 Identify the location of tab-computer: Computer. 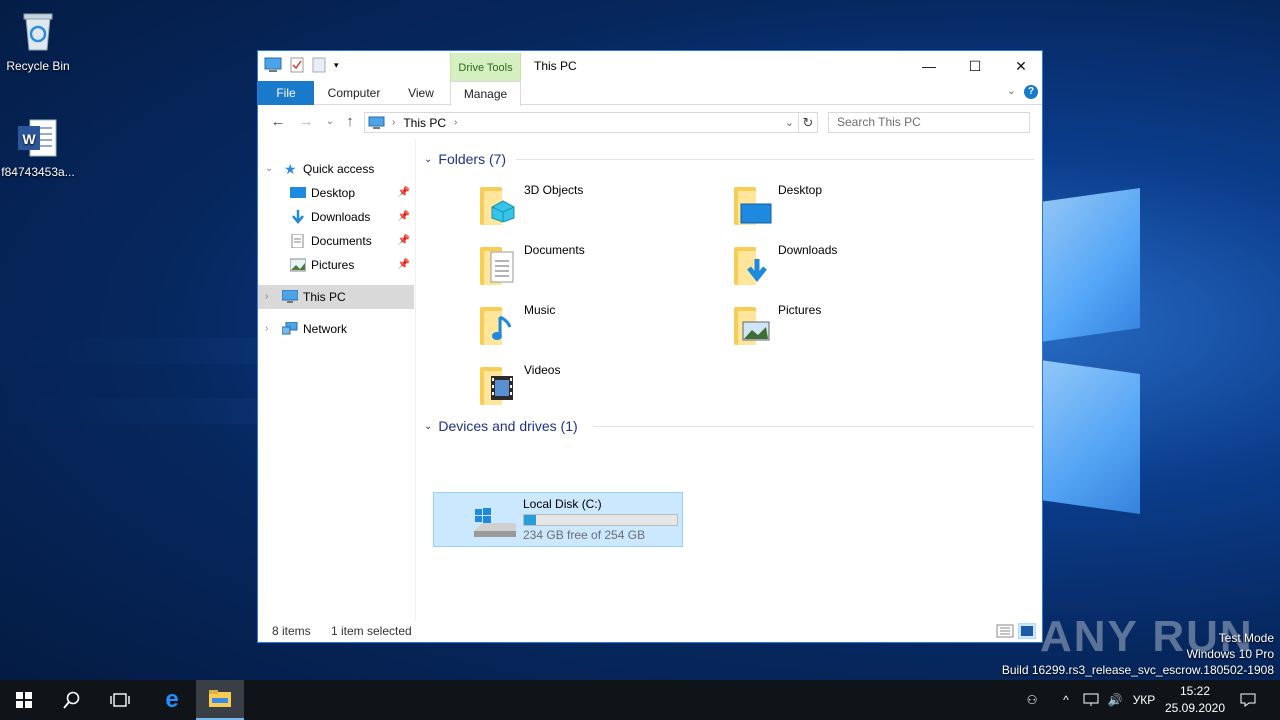
(354, 93).